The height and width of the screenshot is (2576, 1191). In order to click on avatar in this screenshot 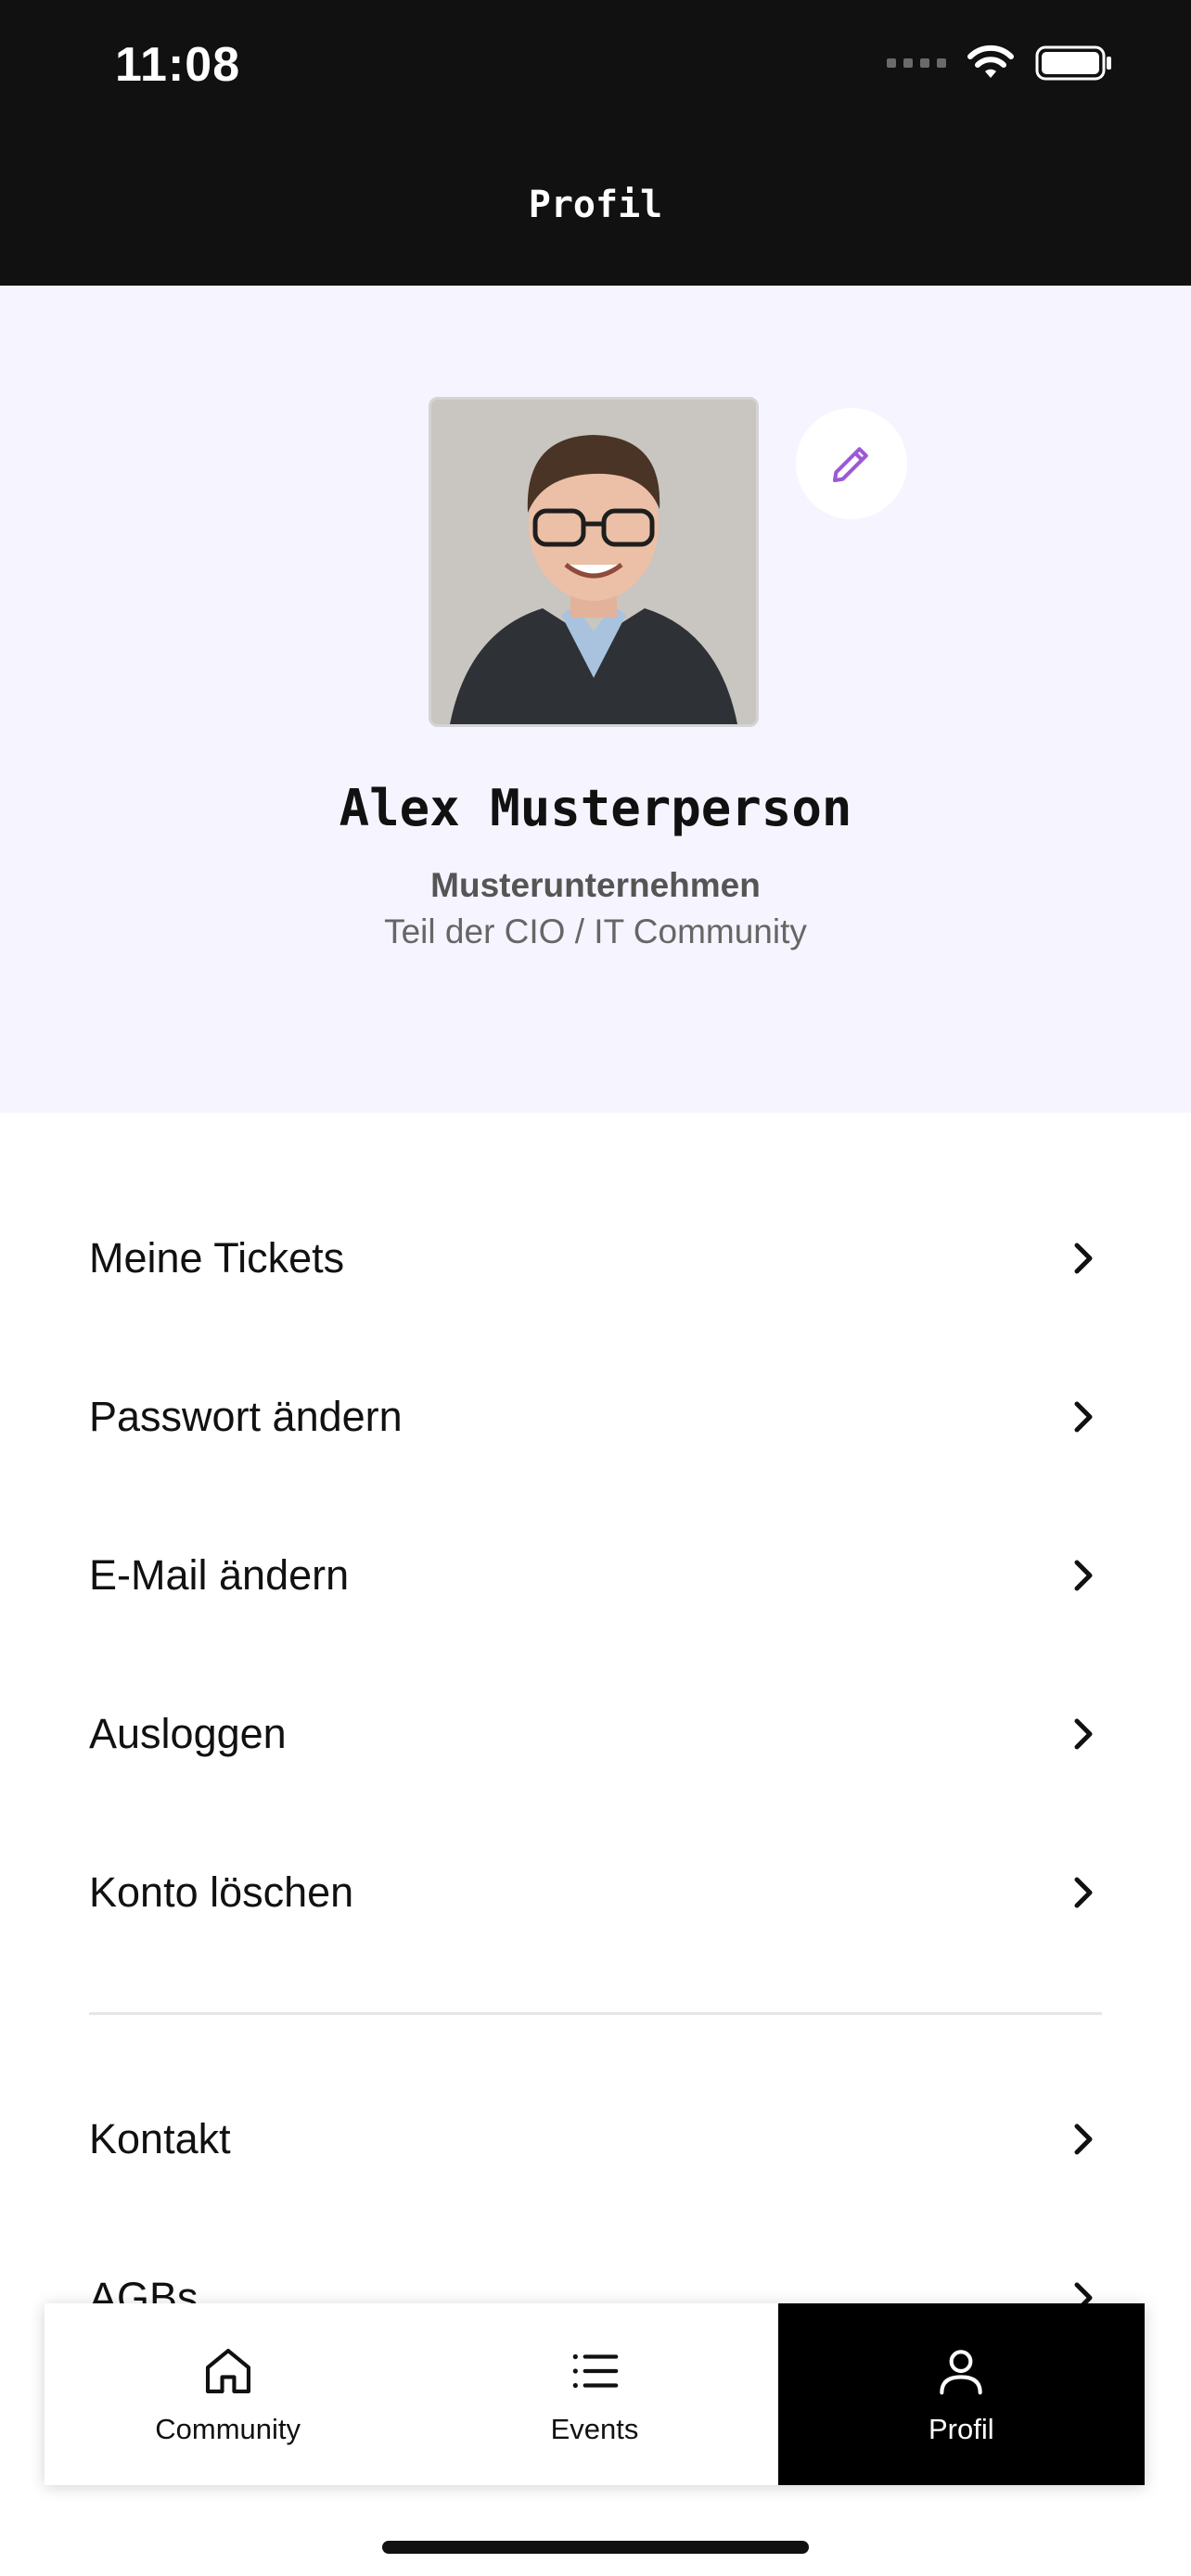, I will do `click(594, 562)`.